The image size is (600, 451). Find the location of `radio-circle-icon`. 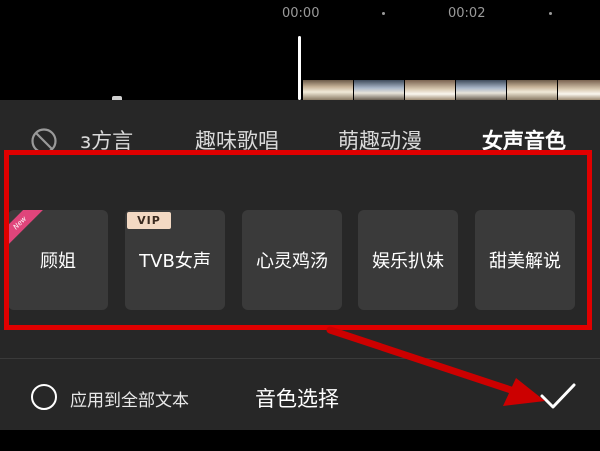

radio-circle-icon is located at coordinates (44, 397).